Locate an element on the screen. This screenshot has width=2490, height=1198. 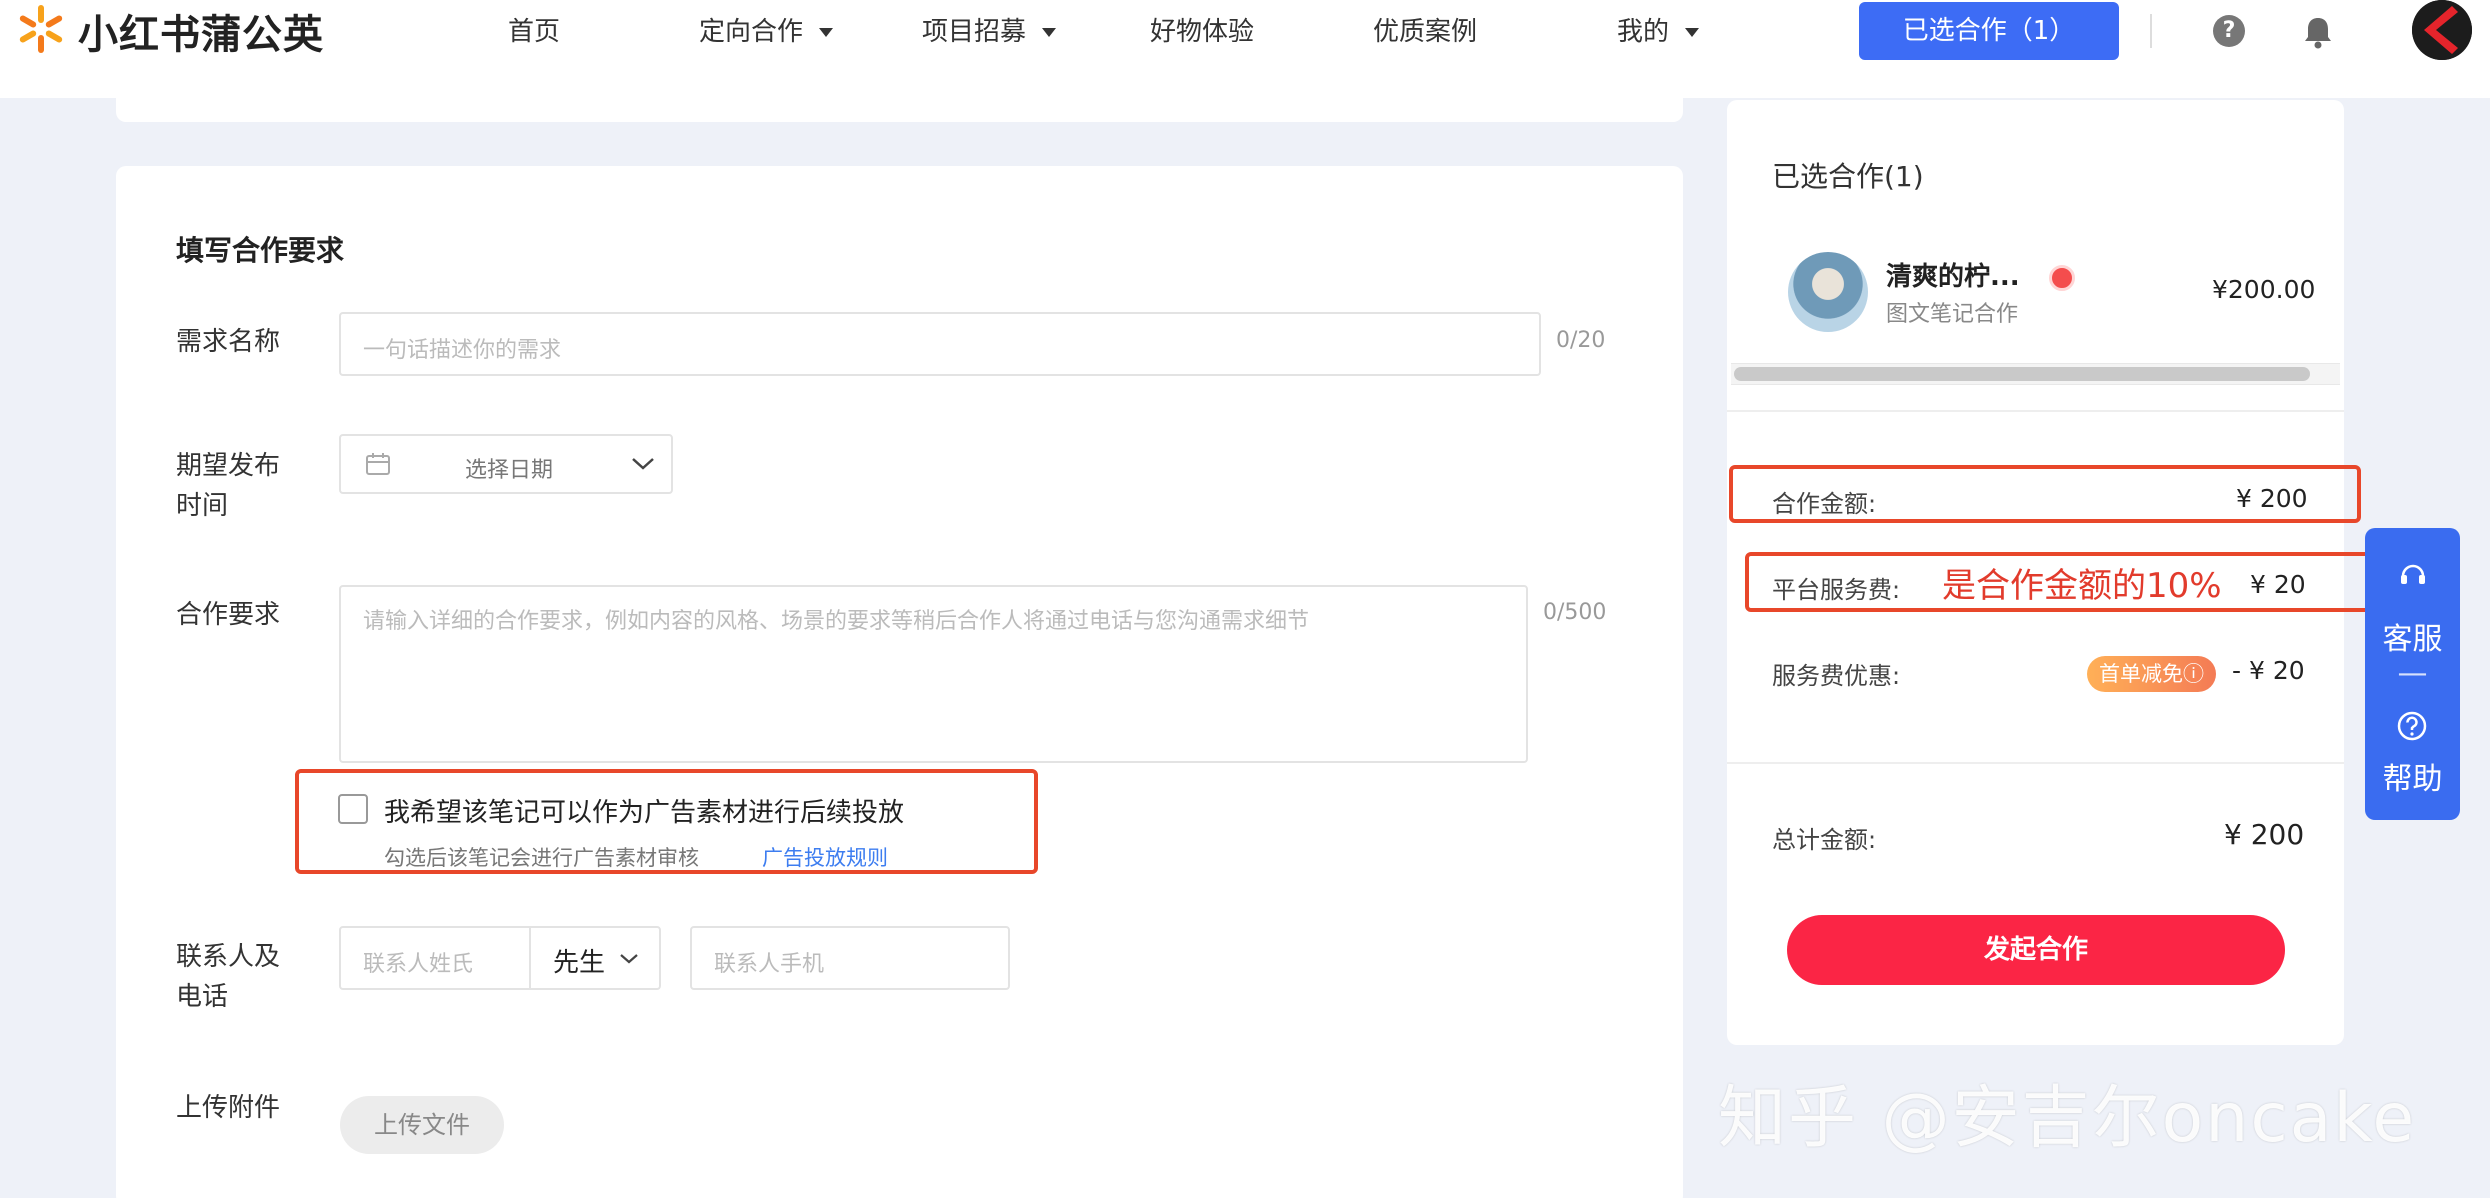
upload-label: 上传附件 is located at coordinates (228, 1108).